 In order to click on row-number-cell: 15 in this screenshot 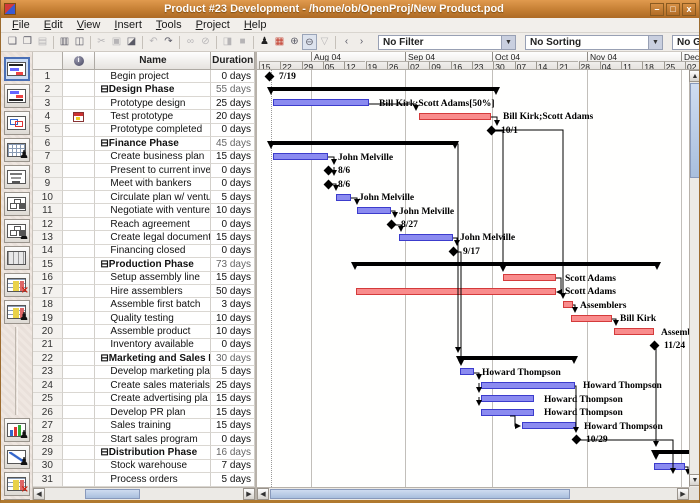, I will do `click(48, 265)`.